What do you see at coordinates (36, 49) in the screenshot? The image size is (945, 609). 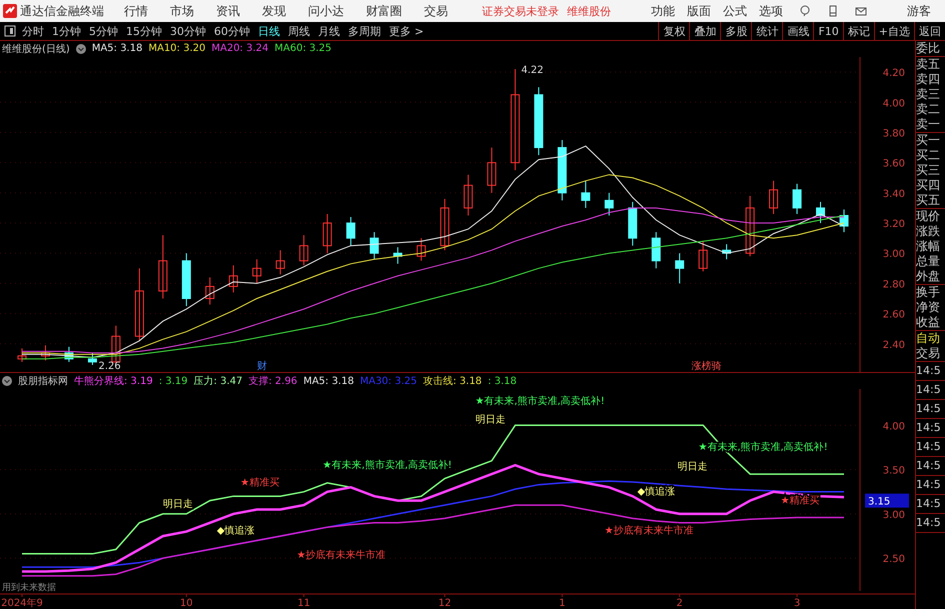 I see `stock-title: 维维股份(日线)` at bounding box center [36, 49].